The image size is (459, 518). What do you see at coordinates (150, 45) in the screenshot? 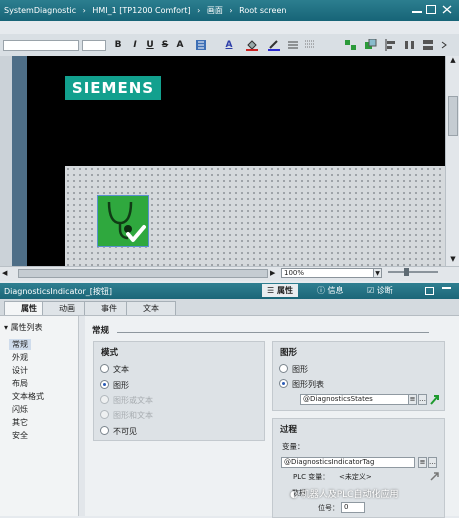
I see `underline-button: U` at bounding box center [150, 45].